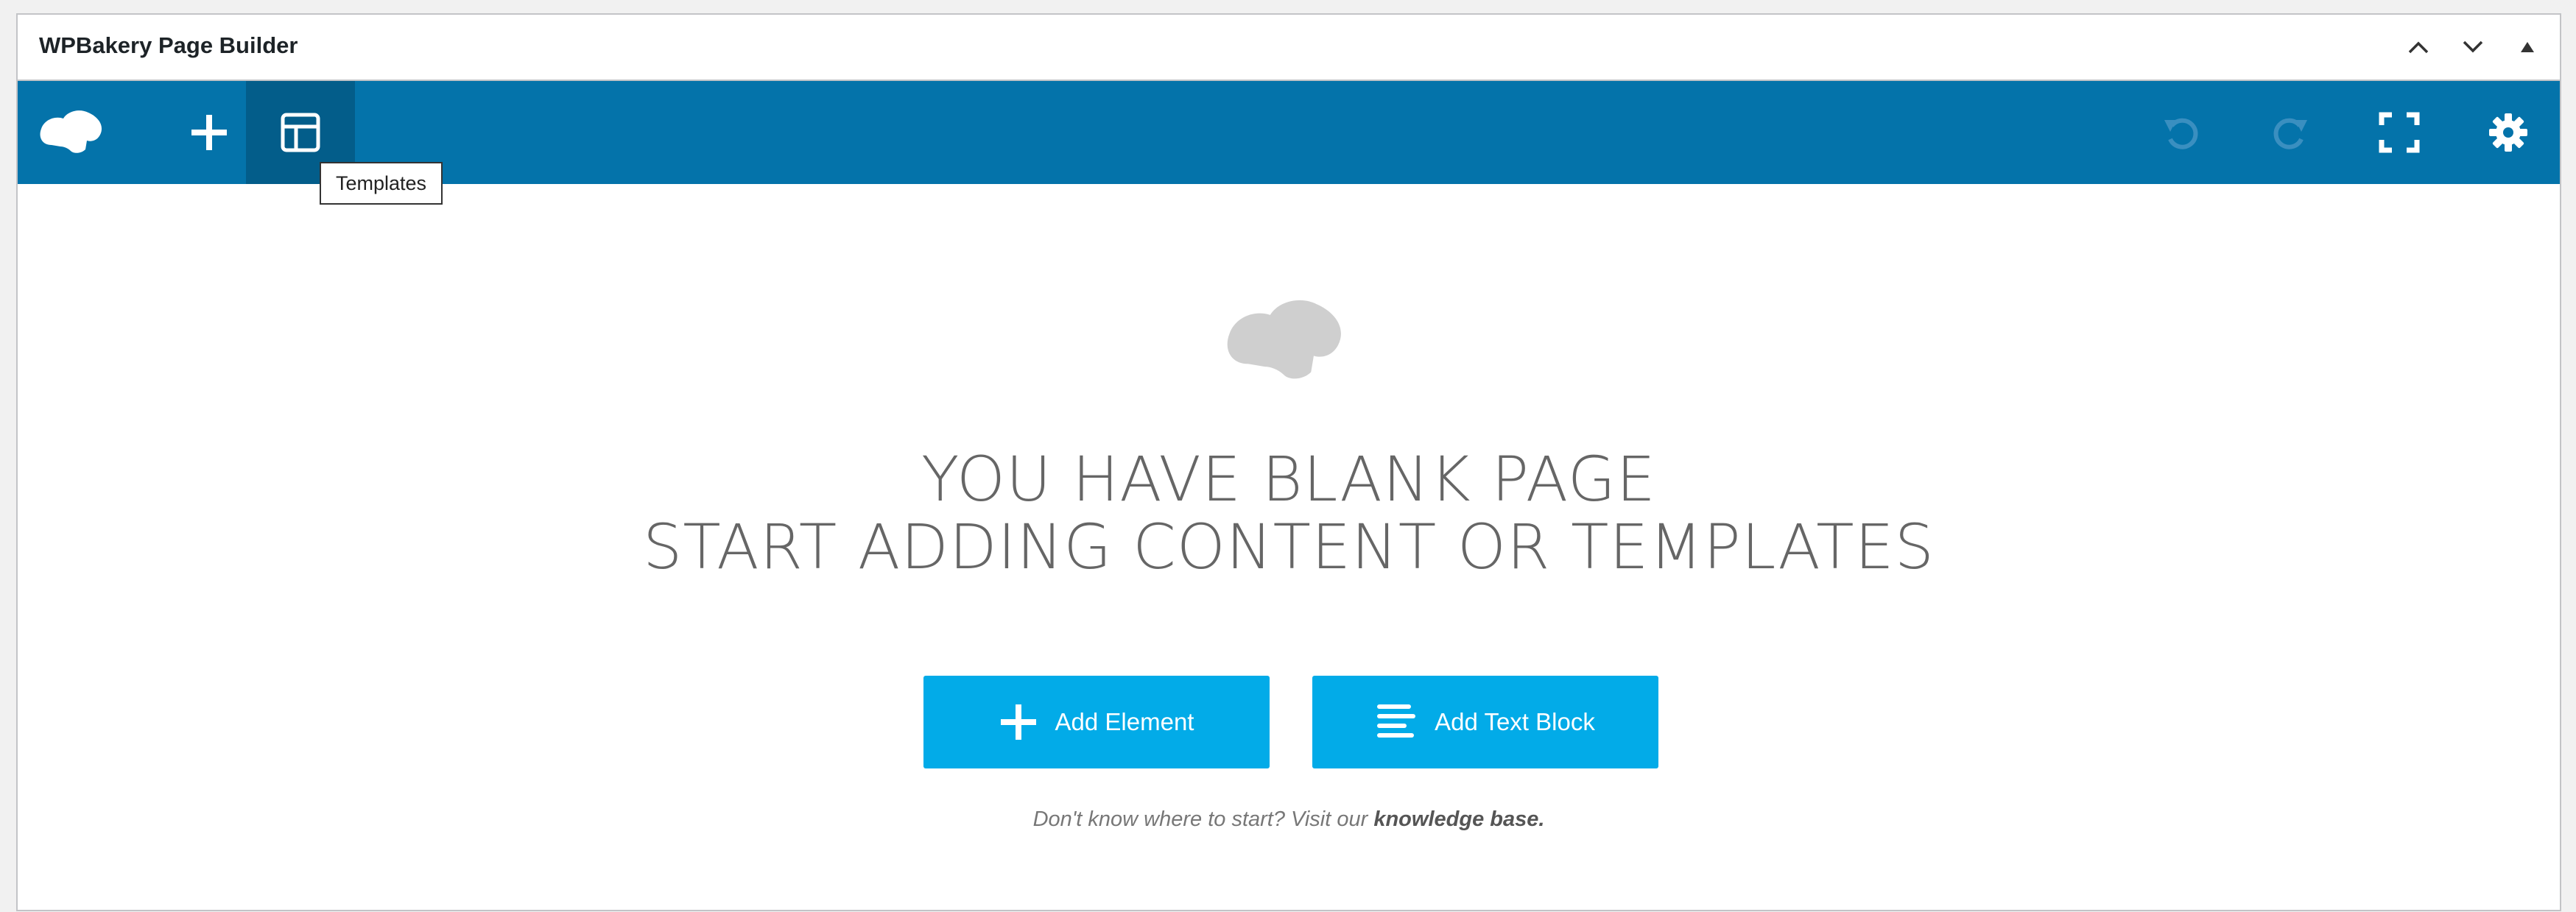  Describe the element at coordinates (2181, 132) in the screenshot. I see `undo-icon` at that location.